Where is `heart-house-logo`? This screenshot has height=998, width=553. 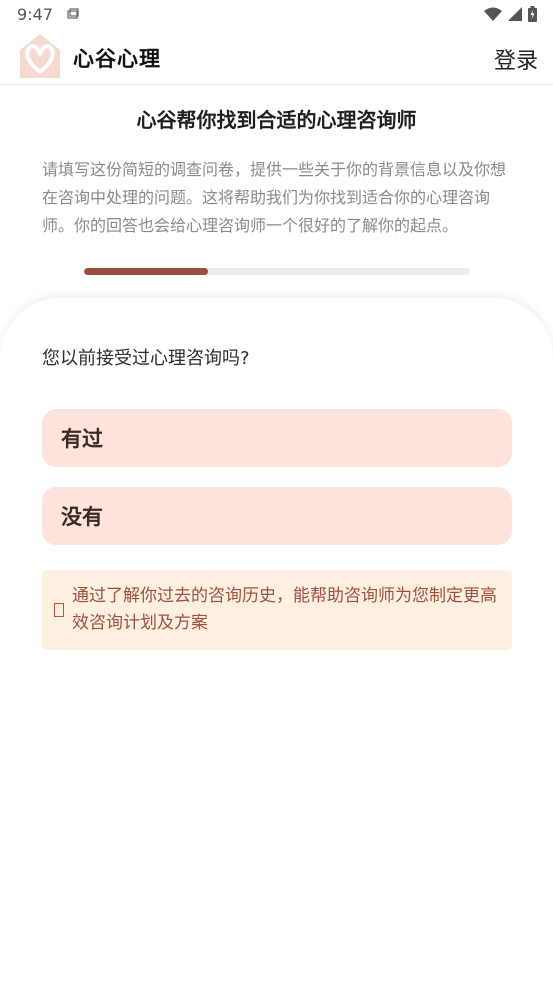
heart-house-logo is located at coordinates (40, 56).